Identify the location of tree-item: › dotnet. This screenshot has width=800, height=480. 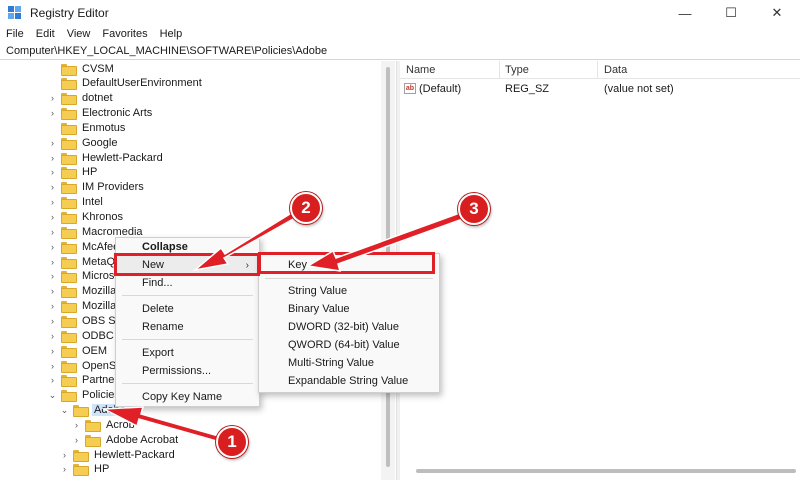
(81, 98).